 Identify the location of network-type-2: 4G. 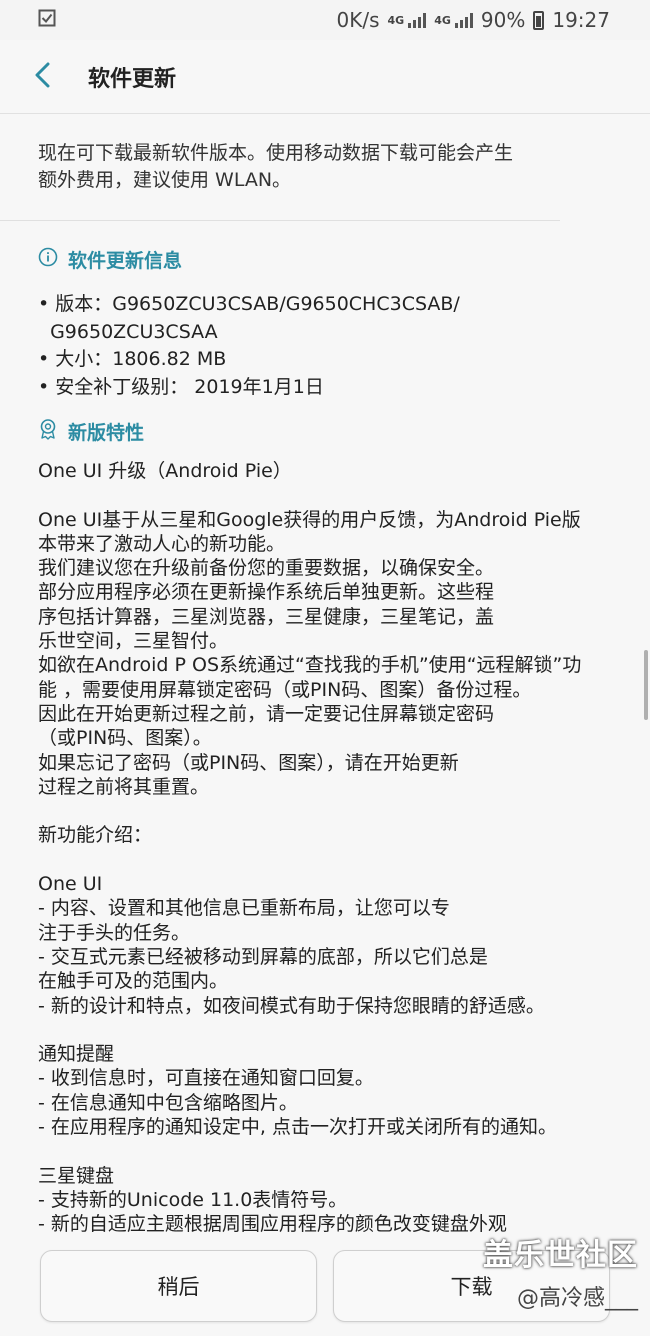
(442, 20).